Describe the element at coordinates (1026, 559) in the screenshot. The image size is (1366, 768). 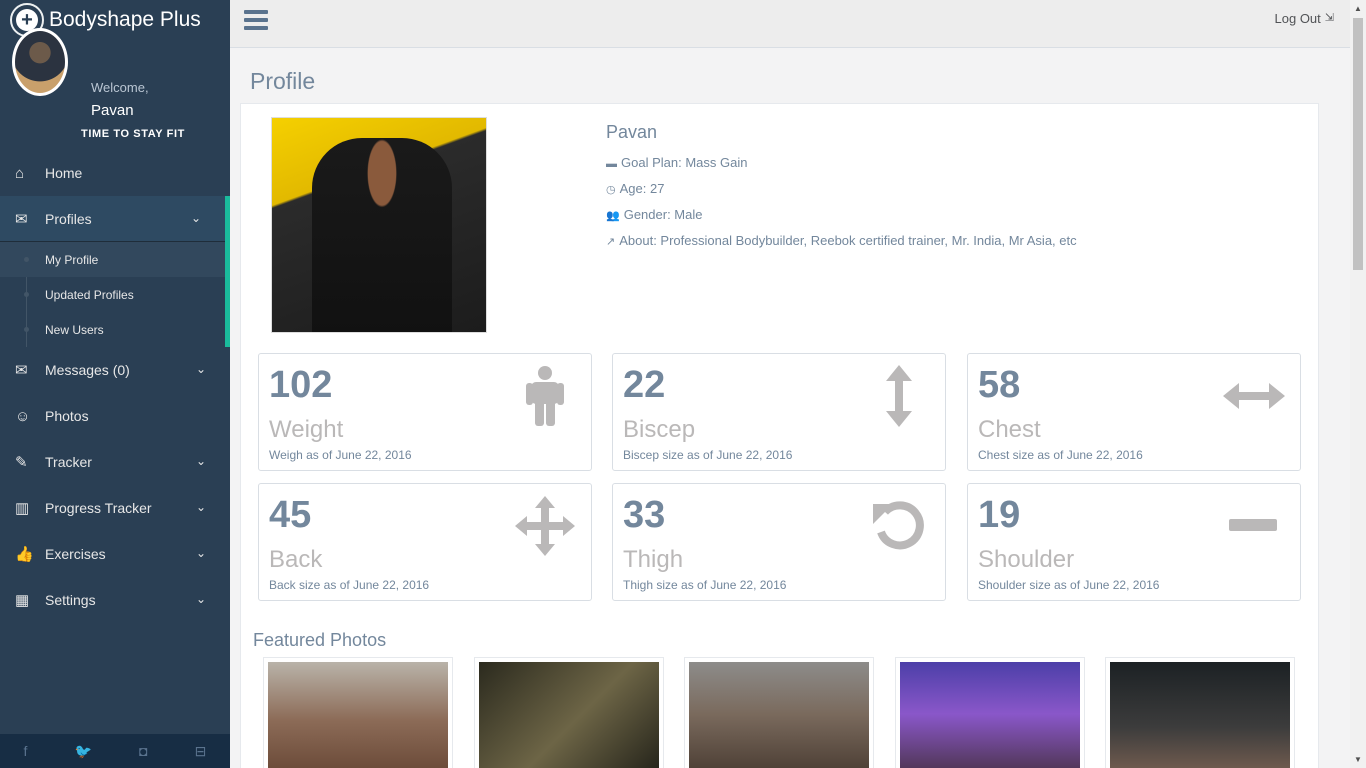
I see `stat-label: Shoulder` at that location.